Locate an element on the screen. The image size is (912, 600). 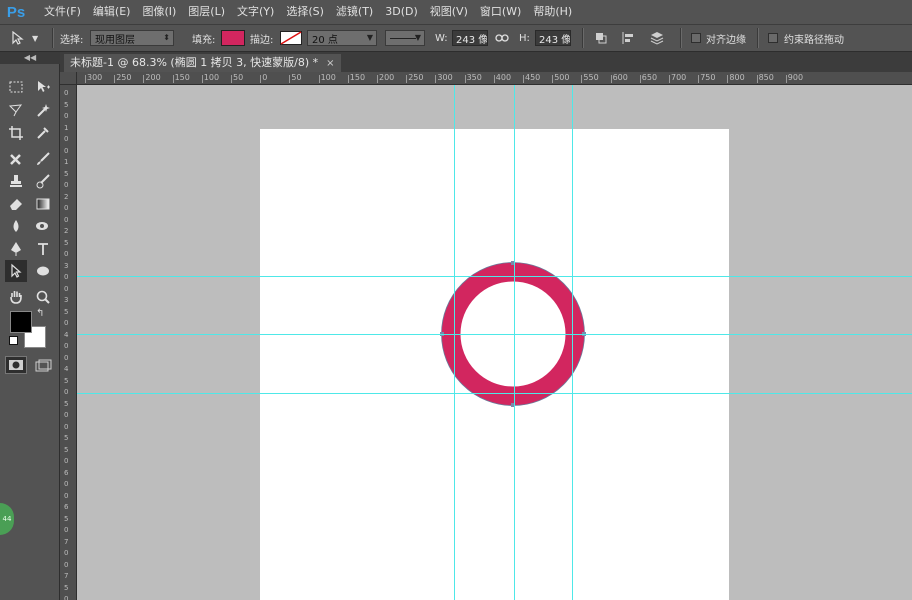
stroke-type-dropdown: ▼ is located at coordinates (405, 38).